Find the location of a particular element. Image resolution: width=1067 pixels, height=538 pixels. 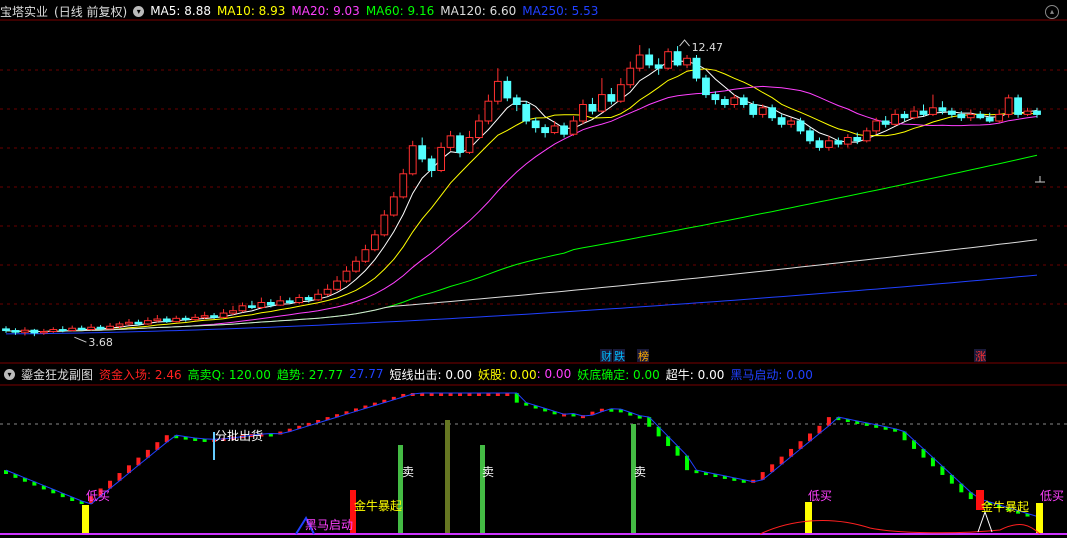

collapse-pane-icon: ▴ is located at coordinates (1052, 12).